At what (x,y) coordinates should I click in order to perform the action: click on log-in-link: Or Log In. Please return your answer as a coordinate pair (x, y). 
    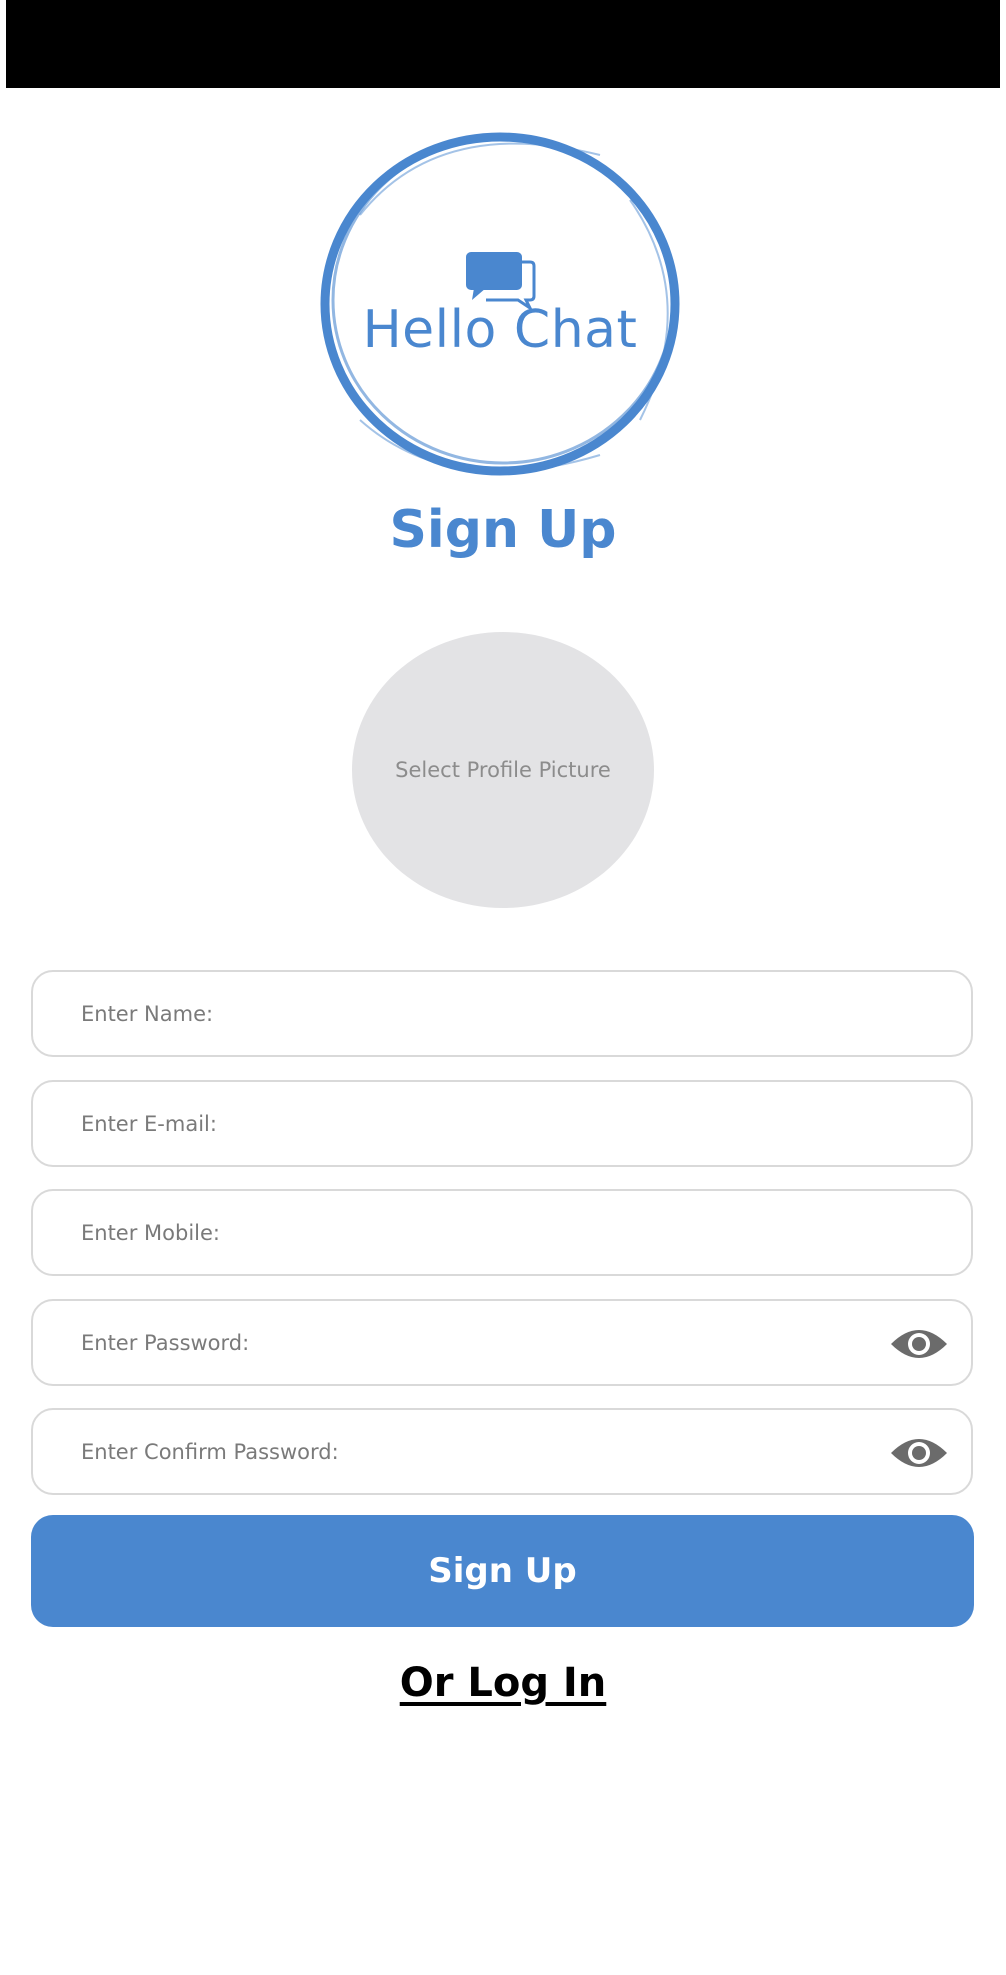
    Looking at the image, I should click on (503, 1683).